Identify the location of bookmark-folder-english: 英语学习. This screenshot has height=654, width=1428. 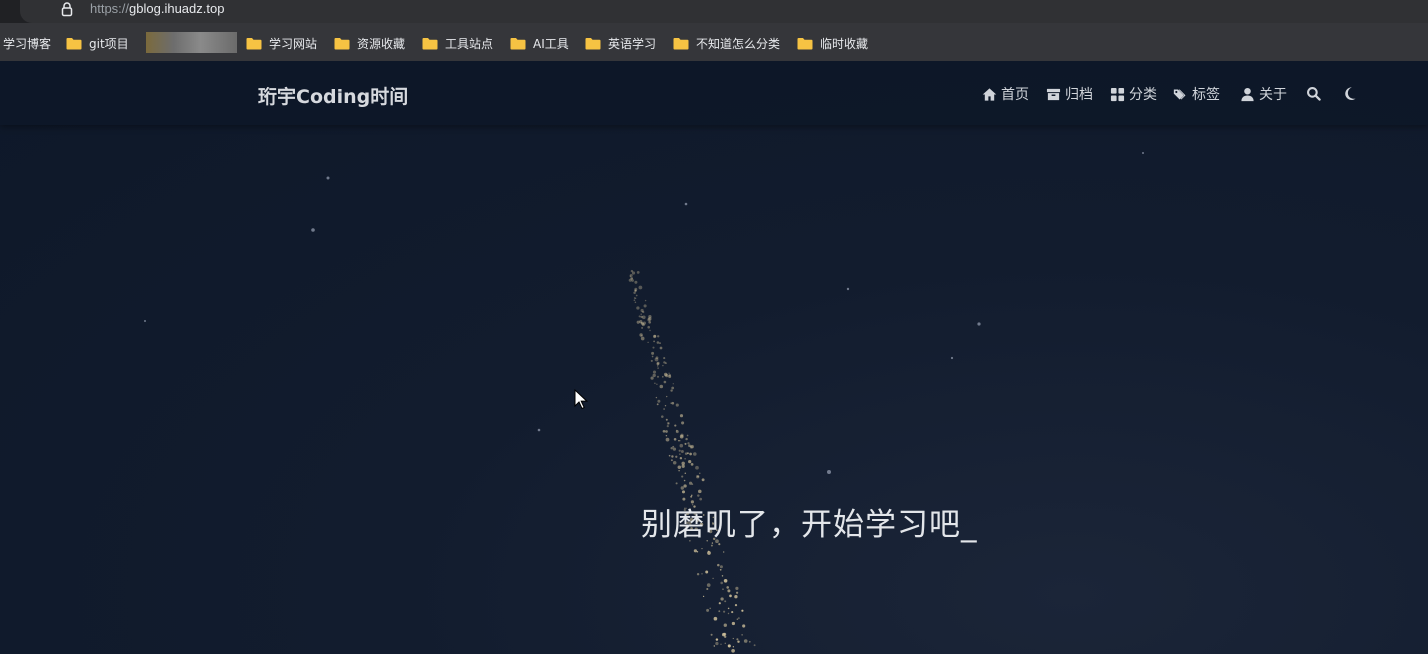
(620, 43).